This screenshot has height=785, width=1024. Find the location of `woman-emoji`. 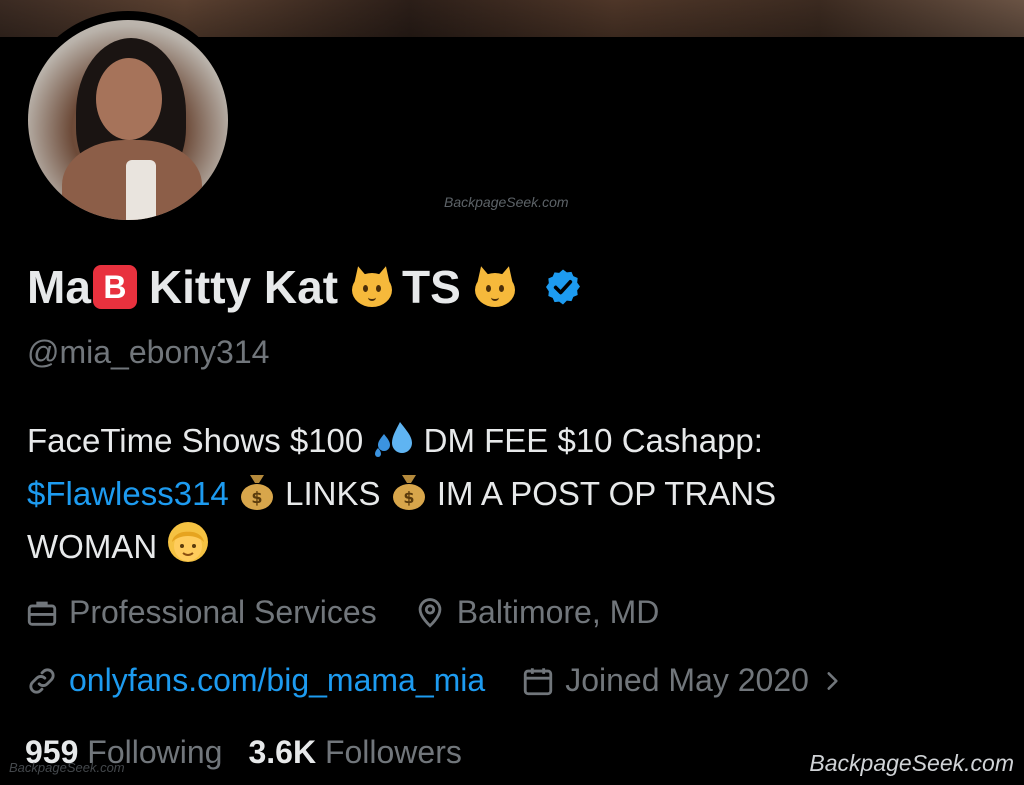

woman-emoji is located at coordinates (188, 542).